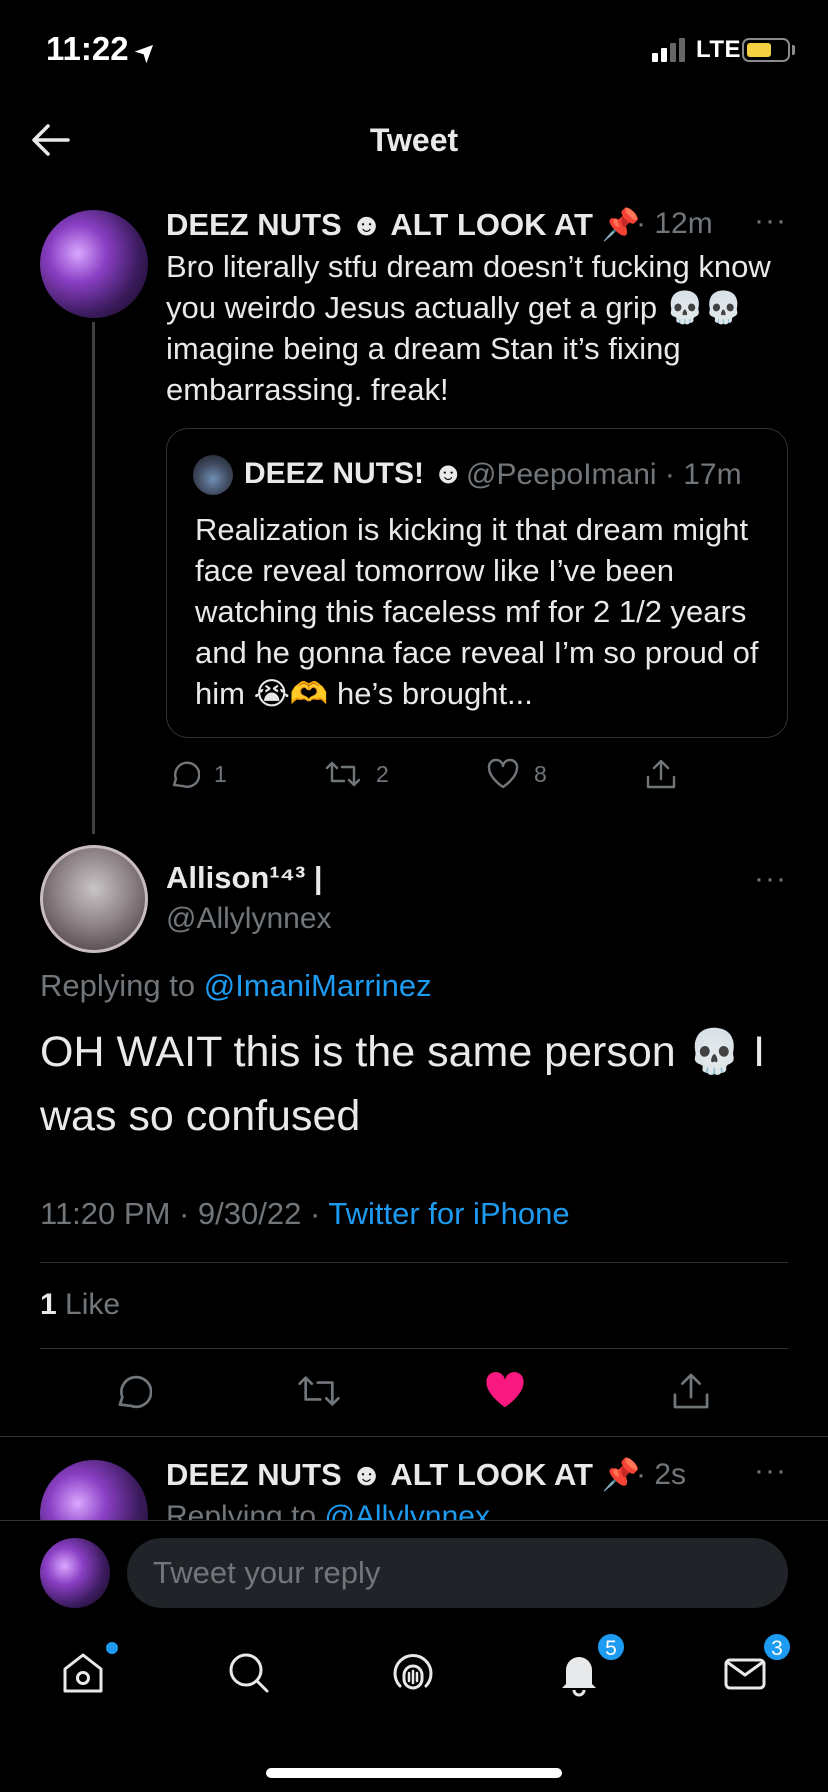 The width and height of the screenshot is (828, 1792). Describe the element at coordinates (540, 773) in the screenshot. I see `like-count: 8` at that location.